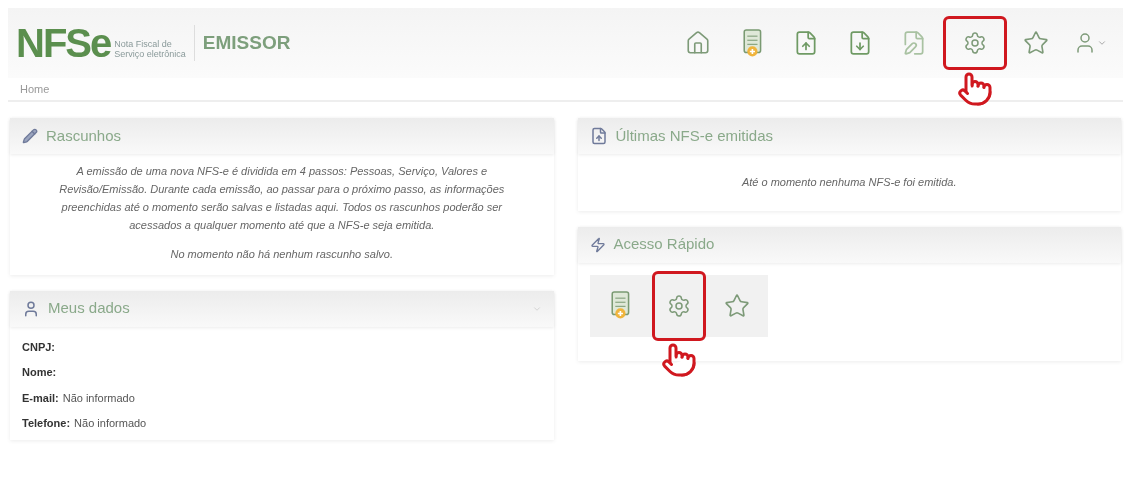  Describe the element at coordinates (84, 135) in the screenshot. I see `panel-title: Rascunhos` at that location.